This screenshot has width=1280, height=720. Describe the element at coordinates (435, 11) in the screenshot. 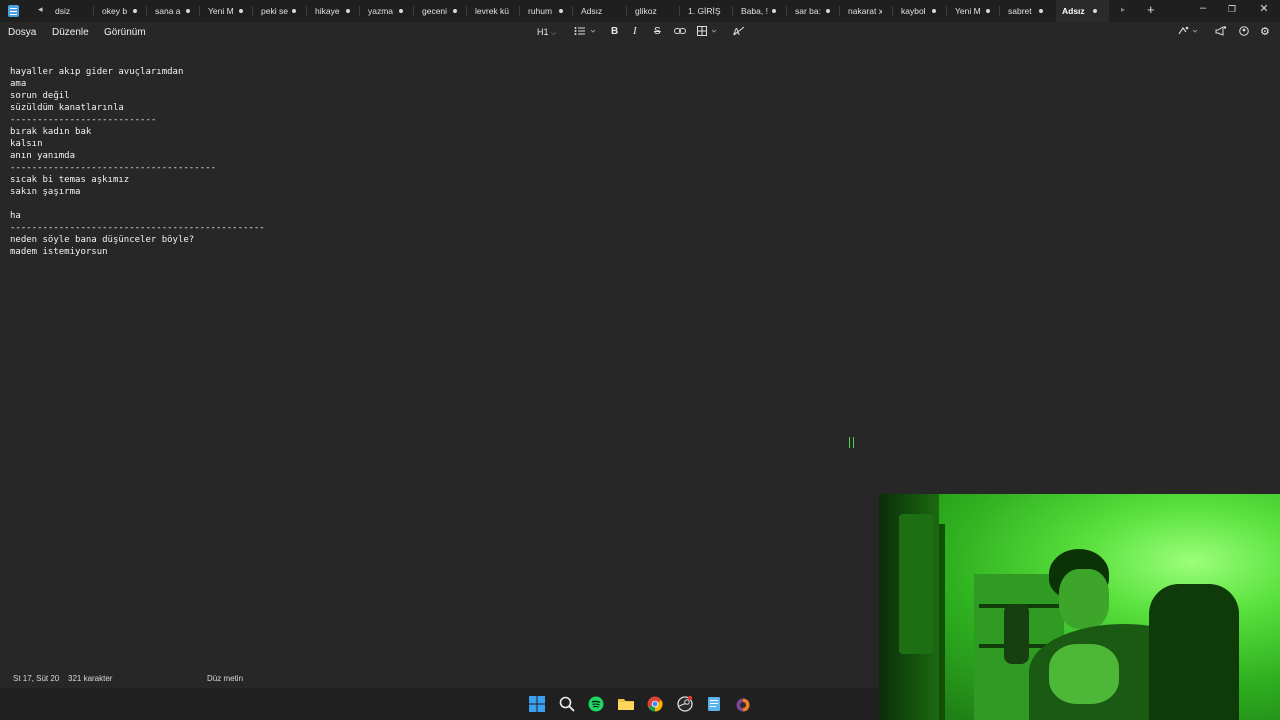

I see `tab-label: geceni` at that location.